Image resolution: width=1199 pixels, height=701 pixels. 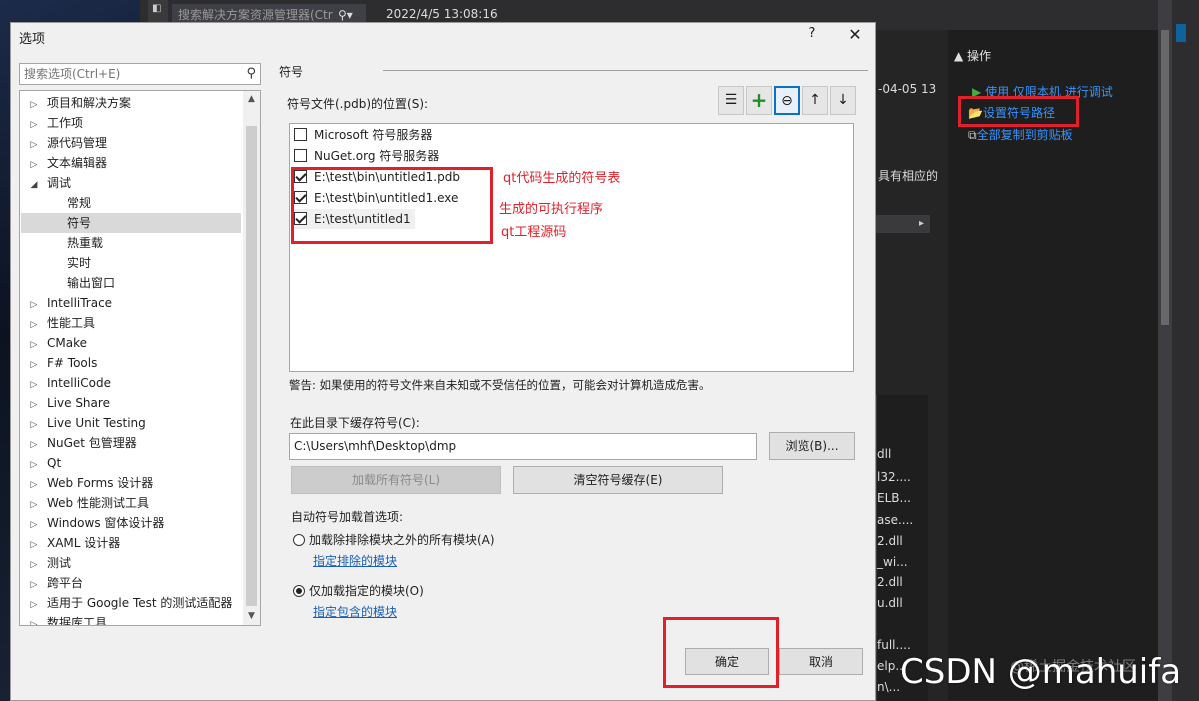 What do you see at coordinates (131, 543) in the screenshot?
I see `tree-item: ▷ XAML 设计器` at bounding box center [131, 543].